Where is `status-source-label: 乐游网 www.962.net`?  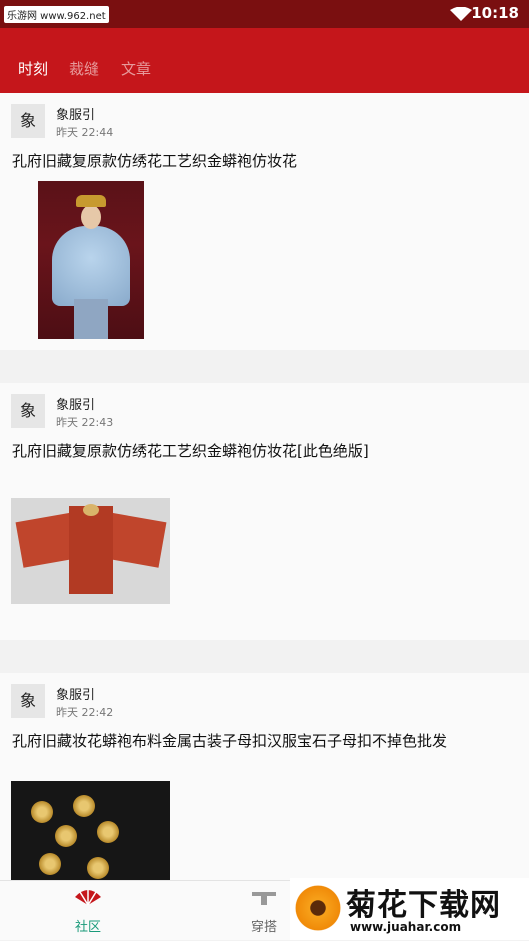 status-source-label: 乐游网 www.962.net is located at coordinates (56, 14).